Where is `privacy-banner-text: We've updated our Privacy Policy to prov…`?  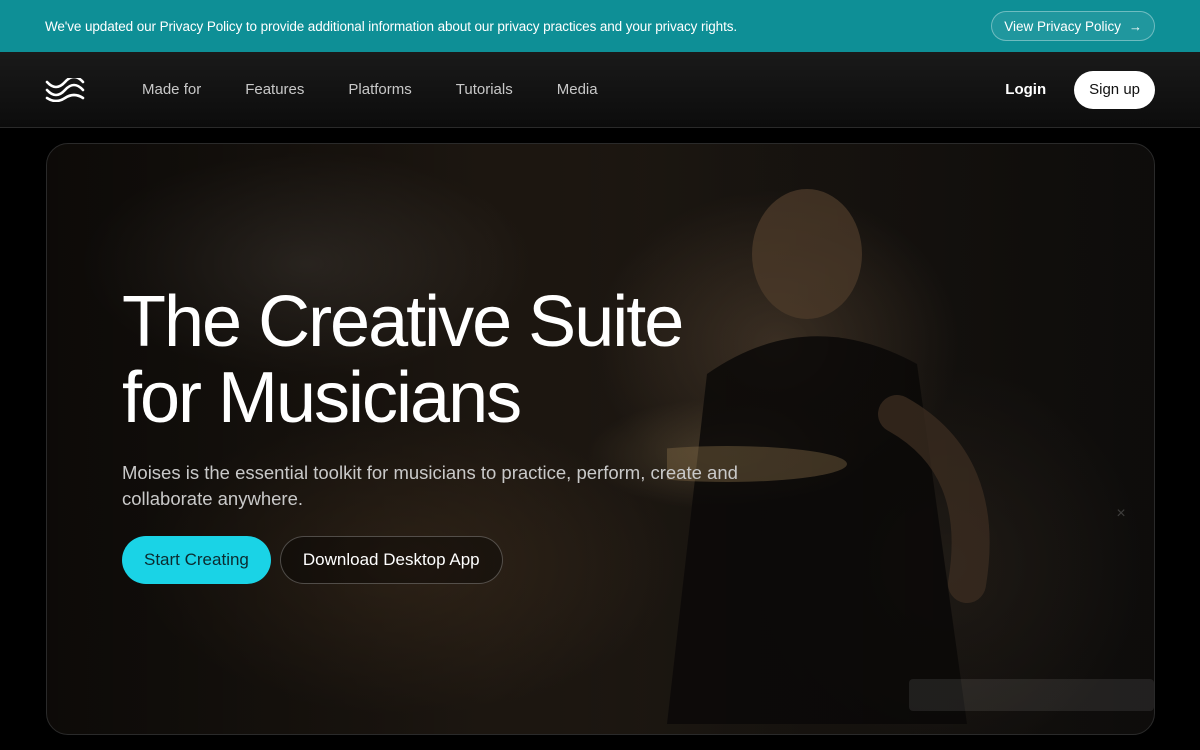
privacy-banner-text: We've updated our Privacy Policy to prov… is located at coordinates (391, 26).